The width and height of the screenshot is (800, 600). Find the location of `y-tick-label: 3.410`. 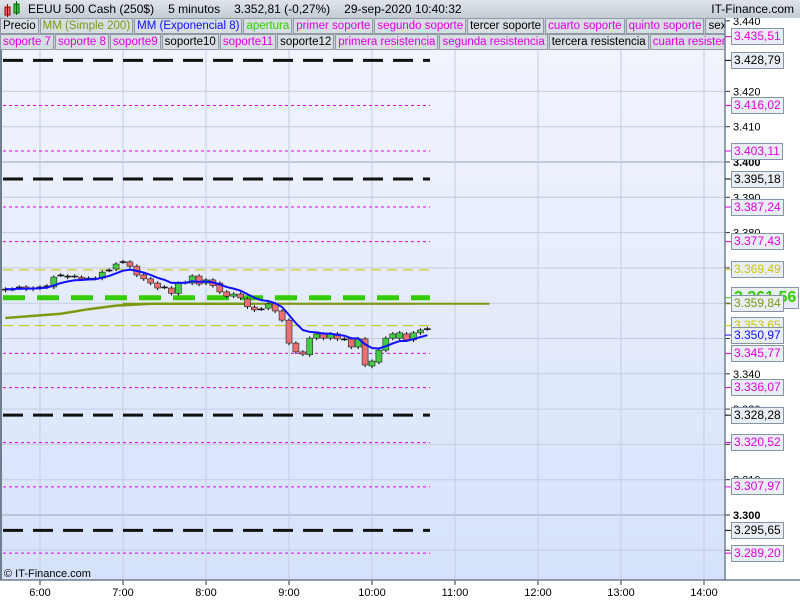

y-tick-label: 3.410 is located at coordinates (747, 128).